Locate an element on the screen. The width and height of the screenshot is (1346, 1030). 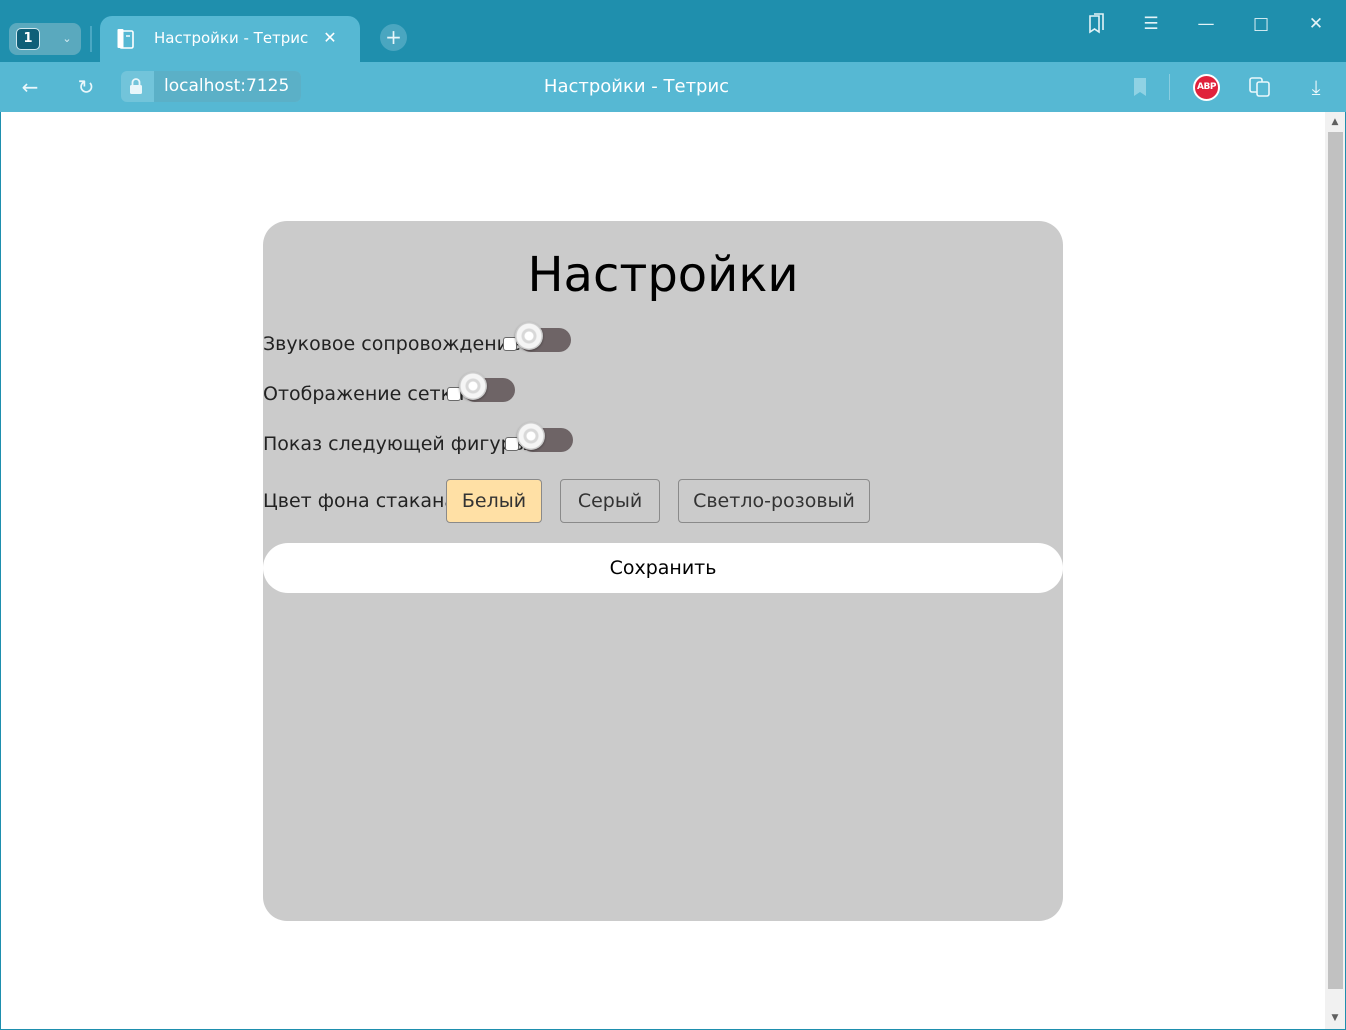
active-tab: Настройки - Тетрис ✕ is located at coordinates (230, 39).